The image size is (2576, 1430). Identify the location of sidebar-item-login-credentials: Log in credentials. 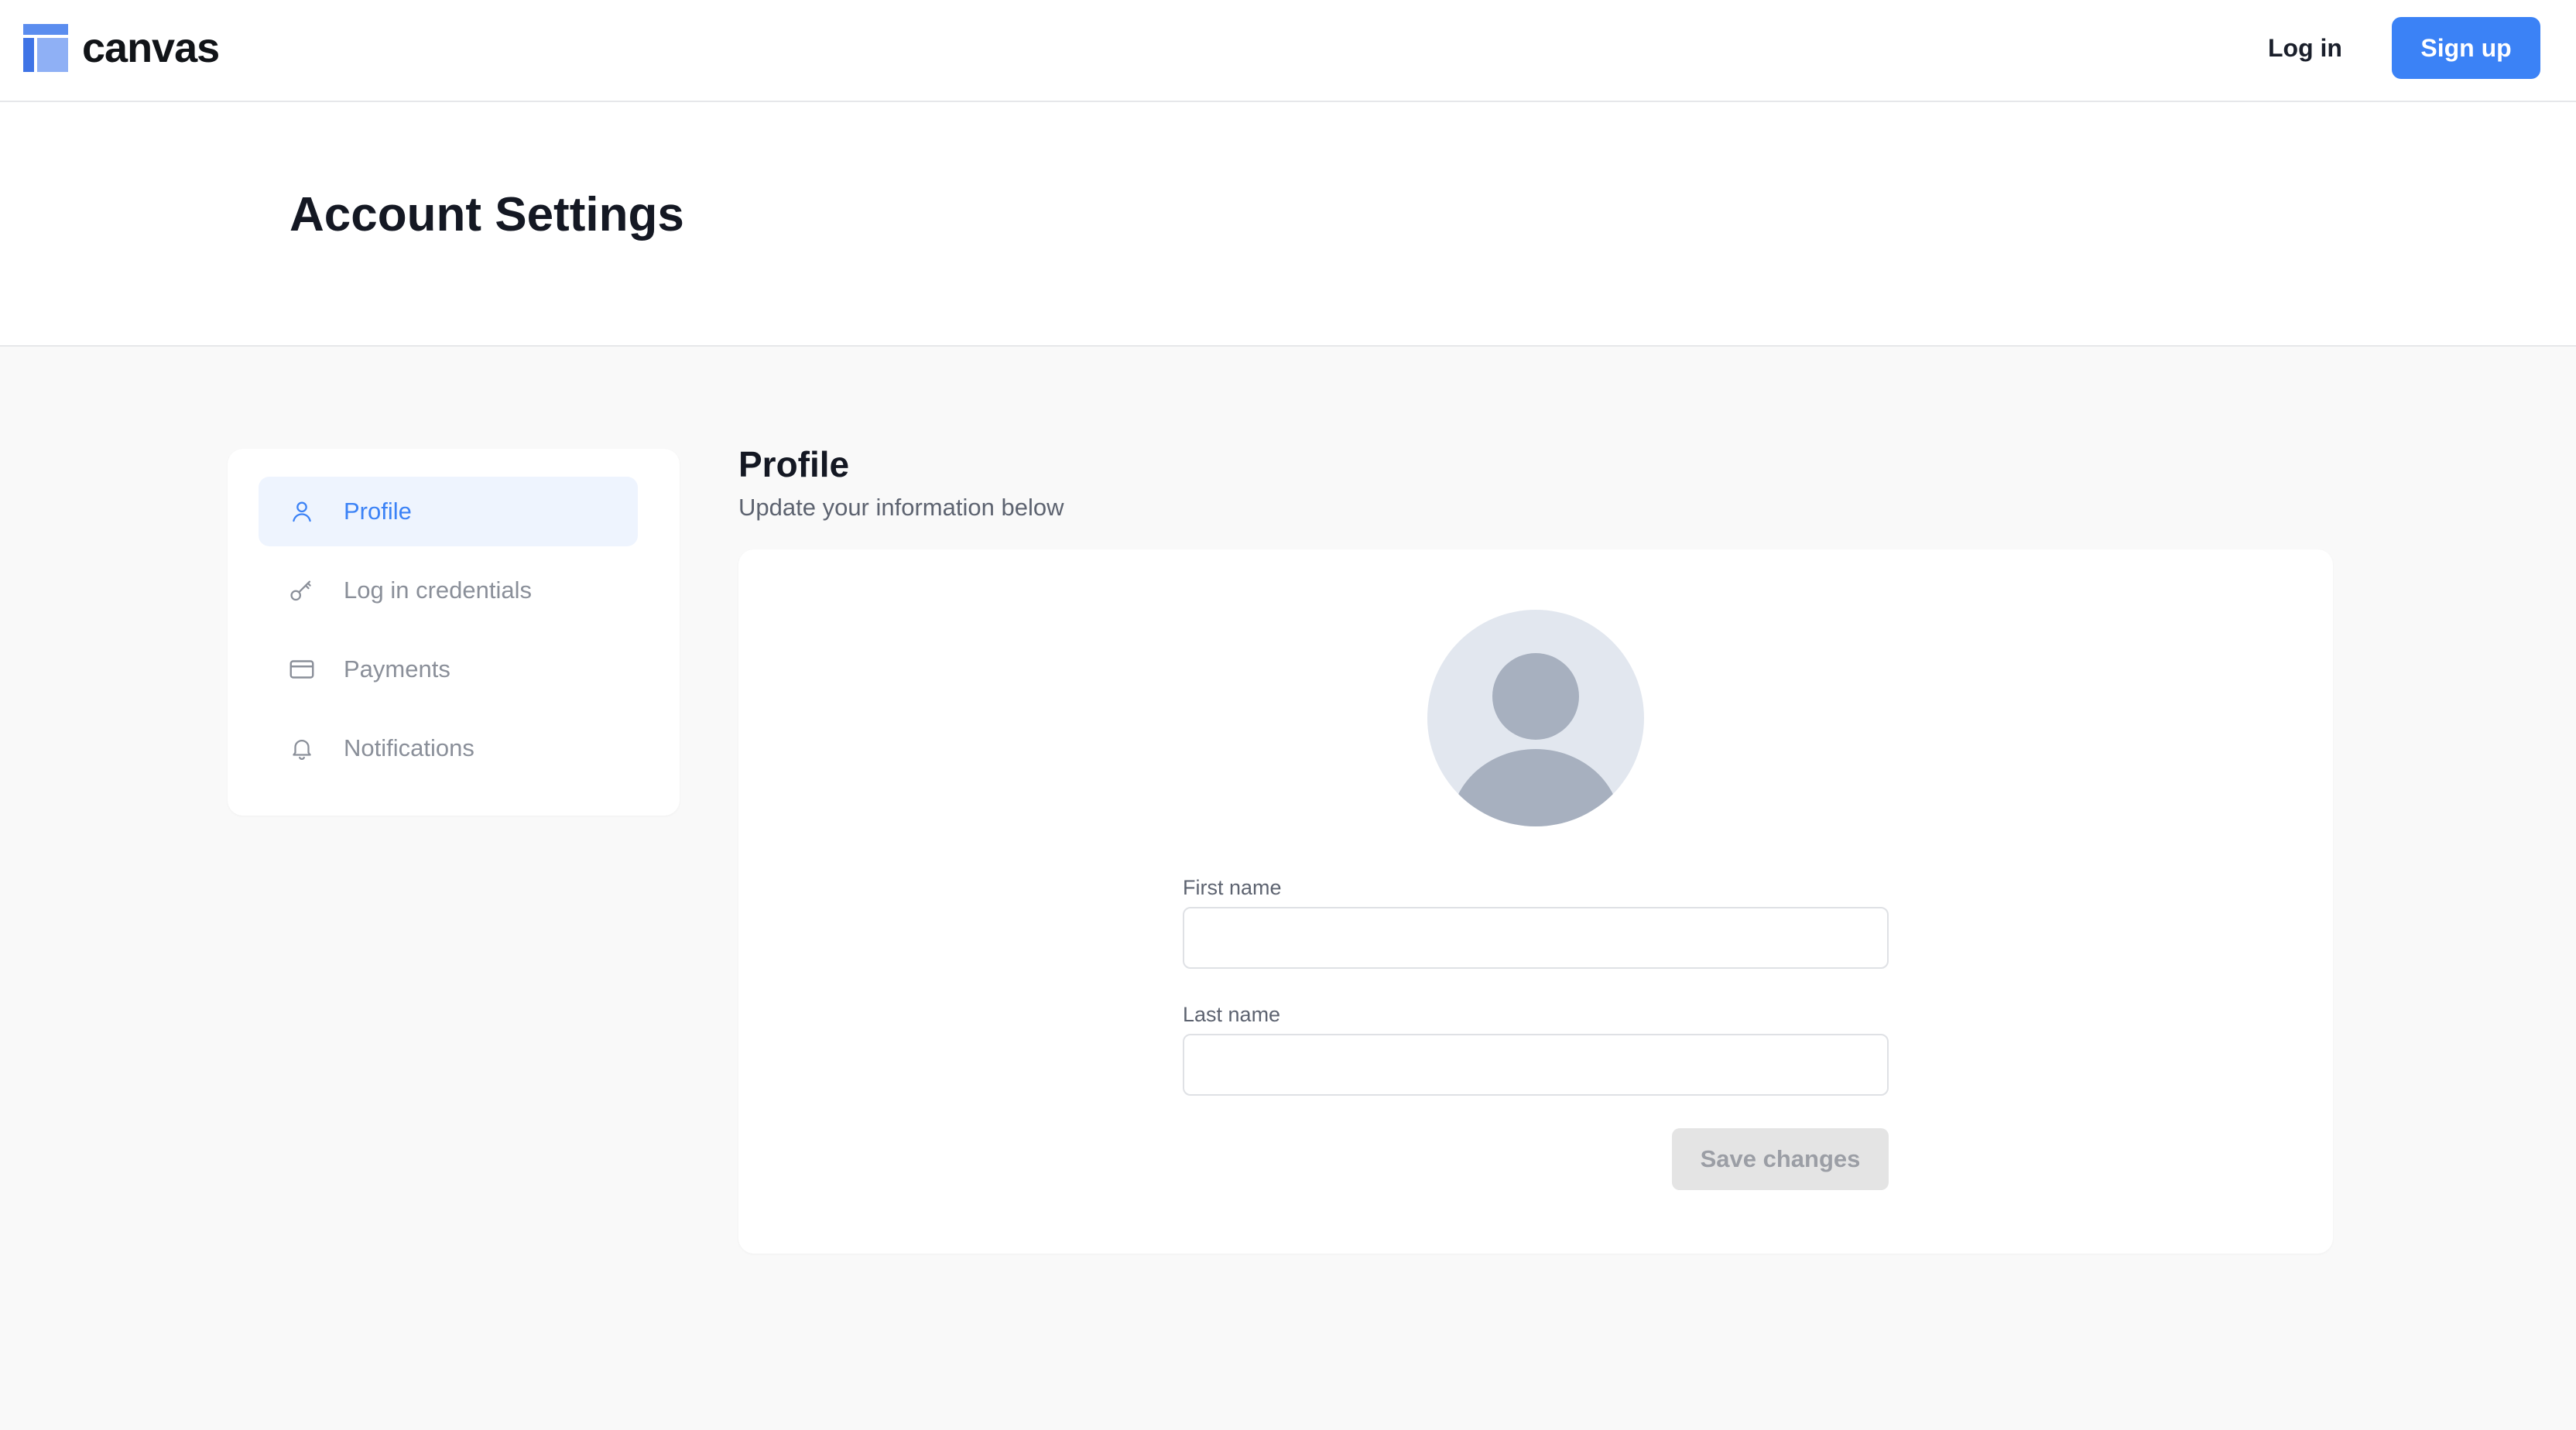
(448, 590).